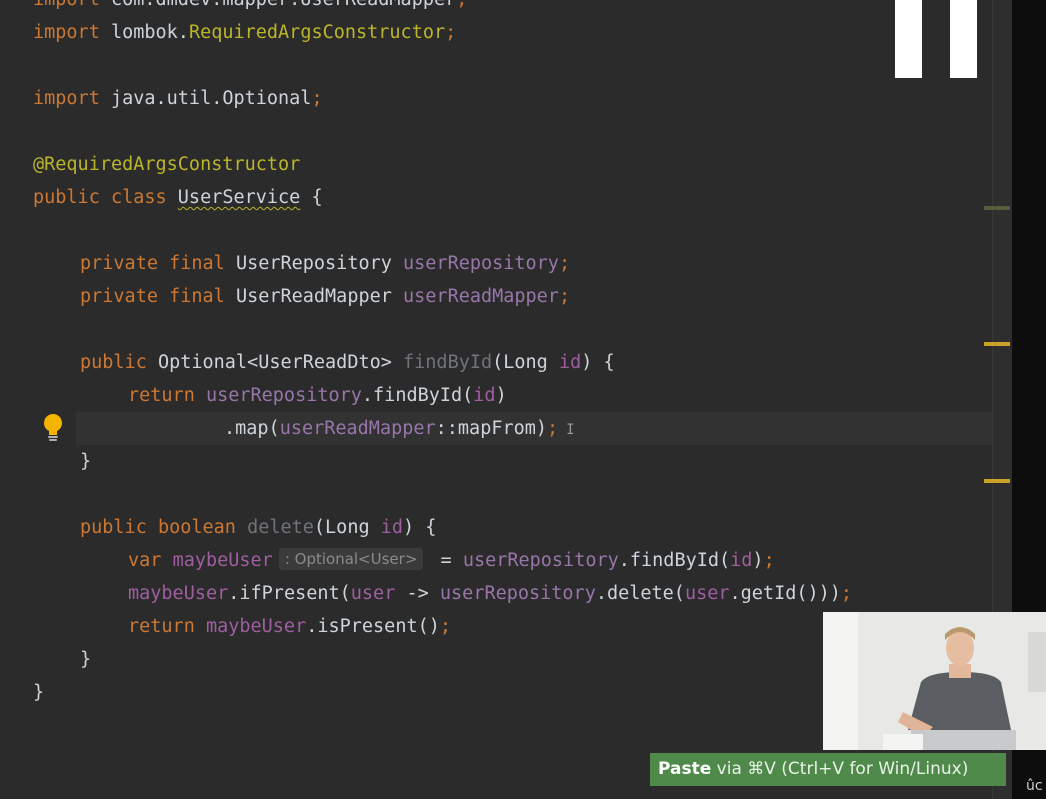 This screenshot has height=799, width=1046. What do you see at coordinates (496, 461) in the screenshot?
I see `code-line: }` at bounding box center [496, 461].